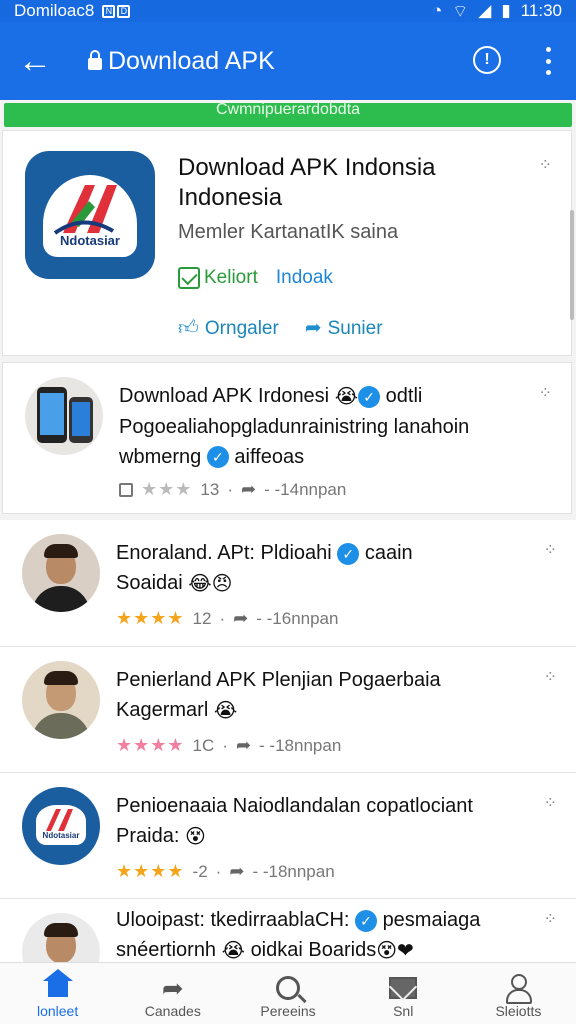  I want to click on share-button: ➦ Sunier, so click(344, 327).